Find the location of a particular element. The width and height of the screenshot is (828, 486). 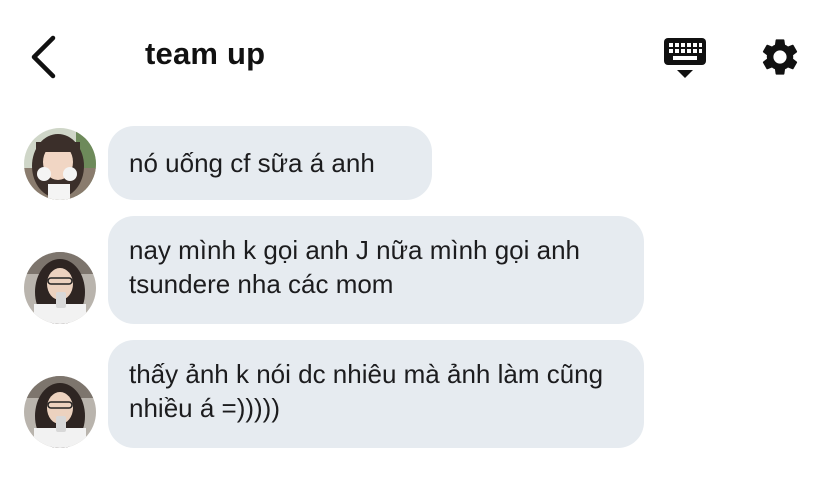

keyboard-button is located at coordinates (685, 58).